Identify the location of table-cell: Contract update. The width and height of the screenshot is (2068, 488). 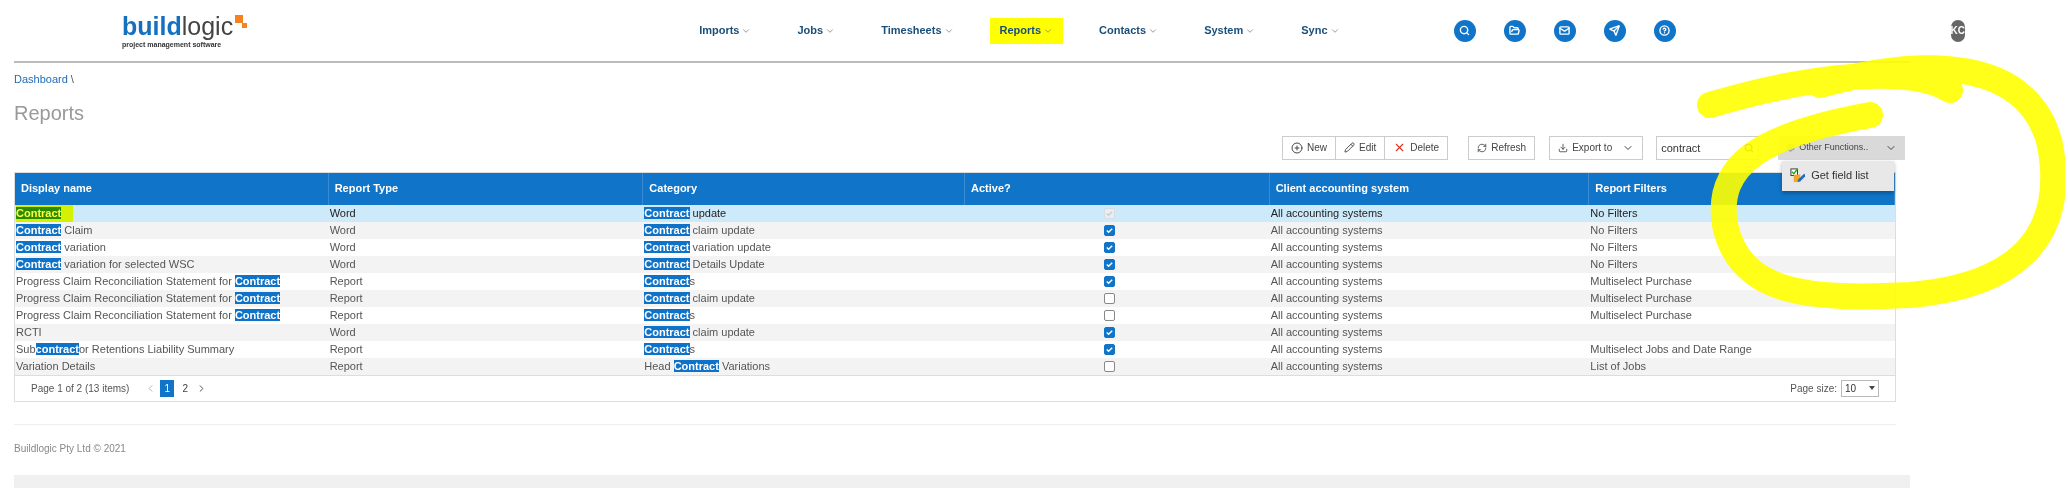
(685, 212).